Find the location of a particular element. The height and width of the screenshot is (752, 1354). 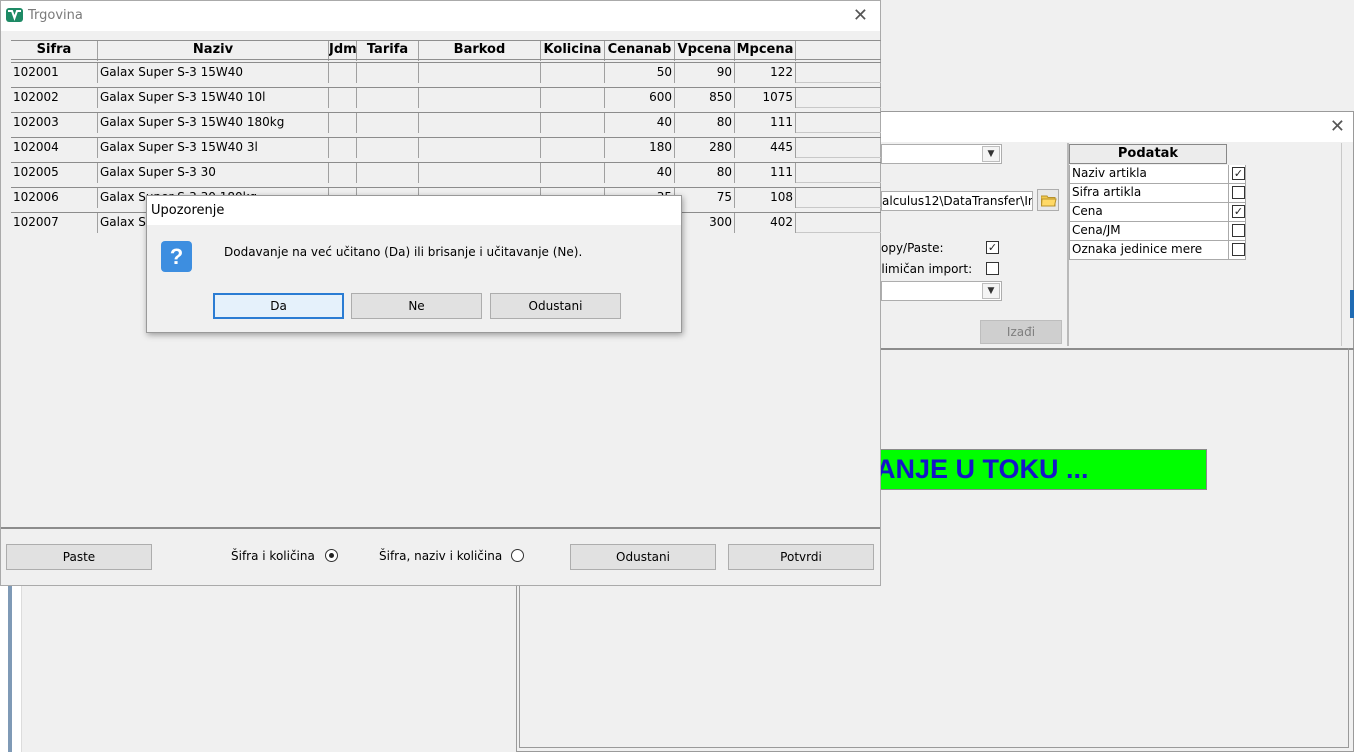

table-cell: 75 is located at coordinates (705, 198).